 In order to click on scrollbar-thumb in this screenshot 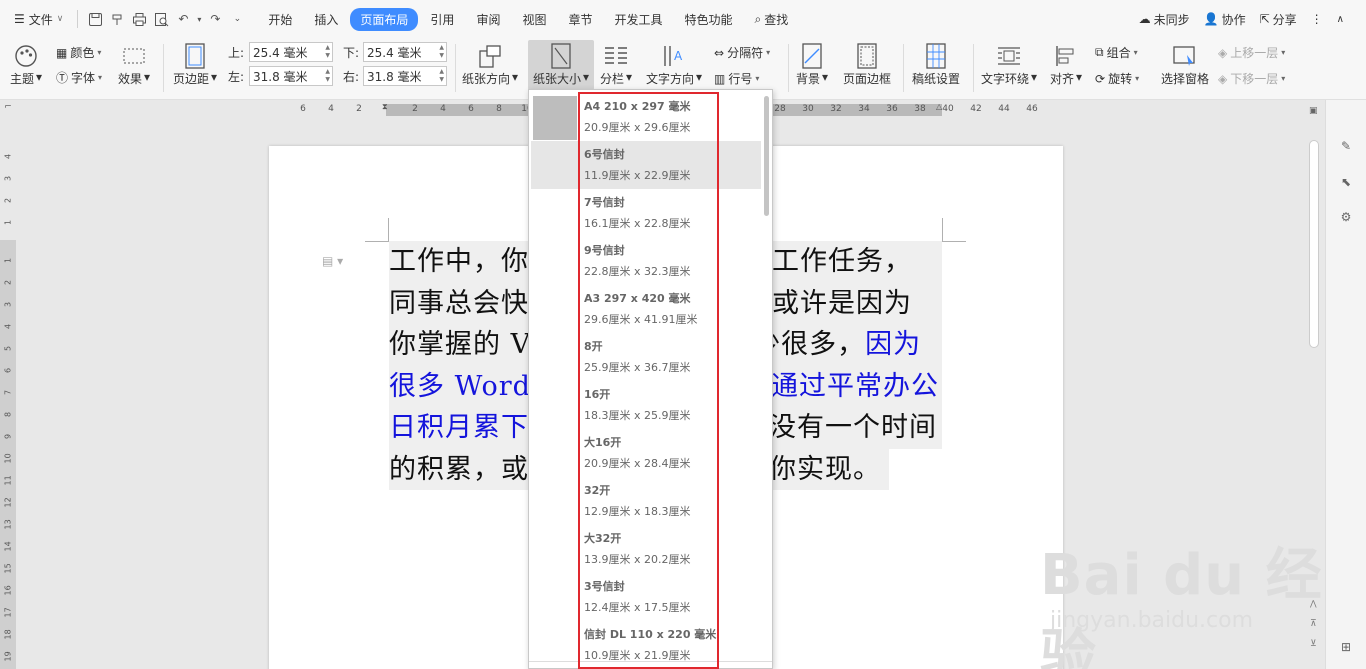, I will do `click(1314, 244)`.